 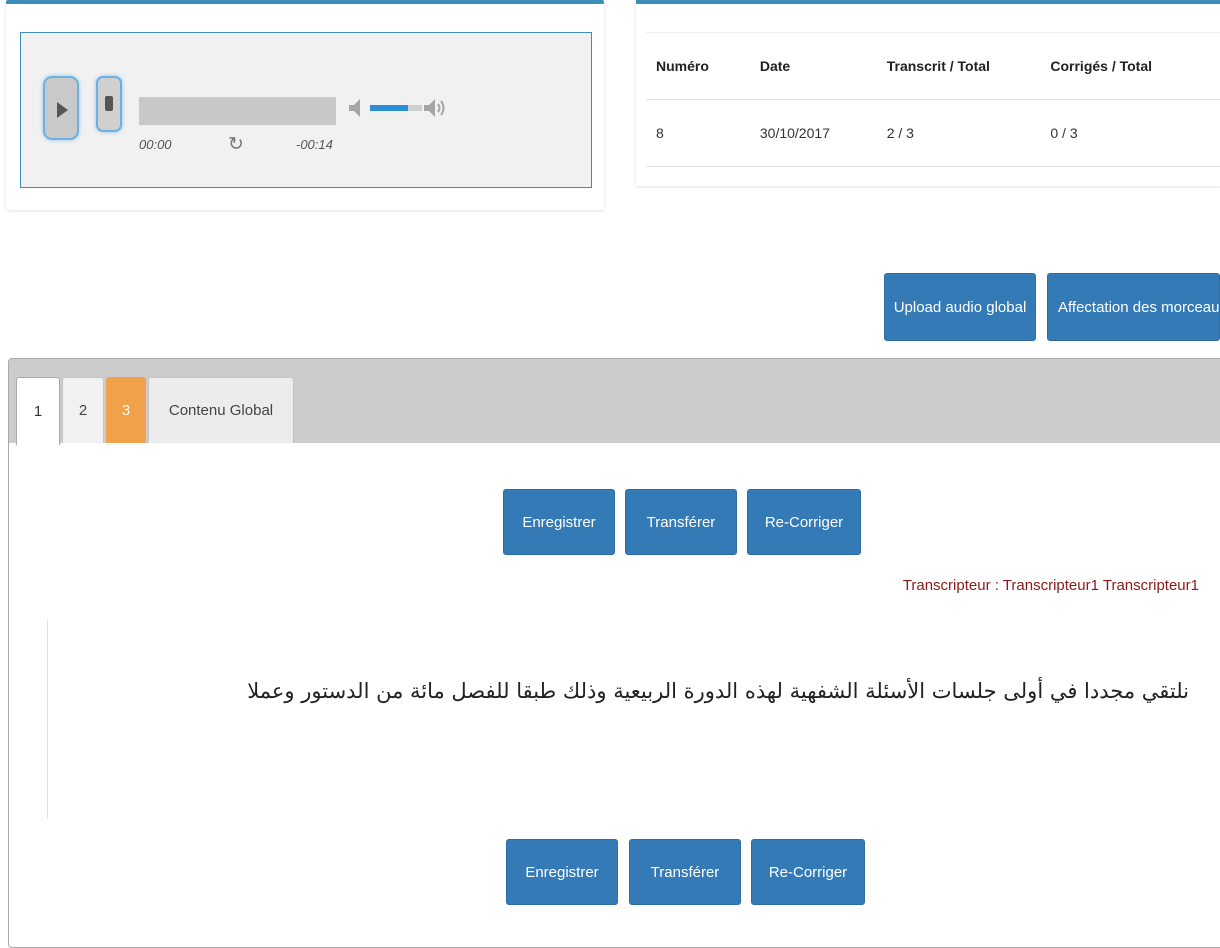 I want to click on header-numero: Numéro, so click(x=698, y=66).